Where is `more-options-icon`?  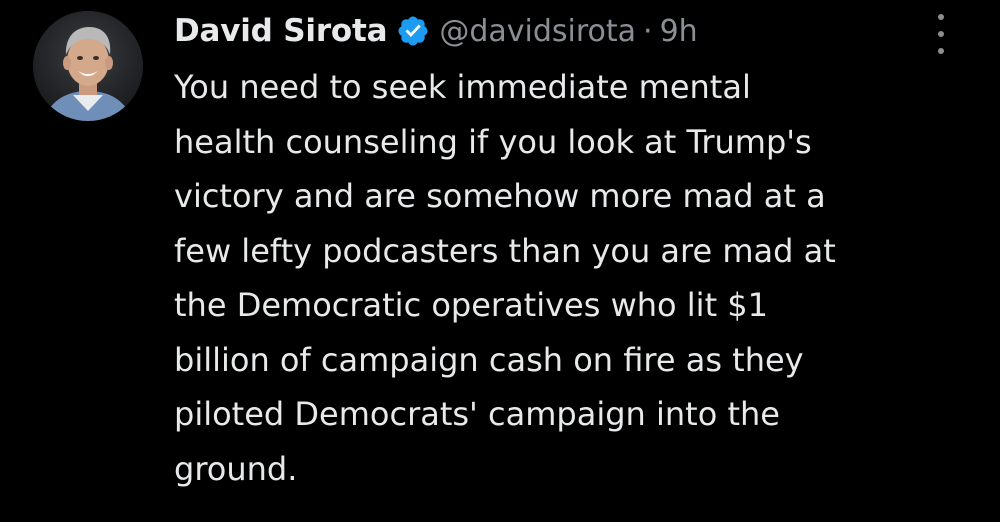
more-options-icon is located at coordinates (941, 34).